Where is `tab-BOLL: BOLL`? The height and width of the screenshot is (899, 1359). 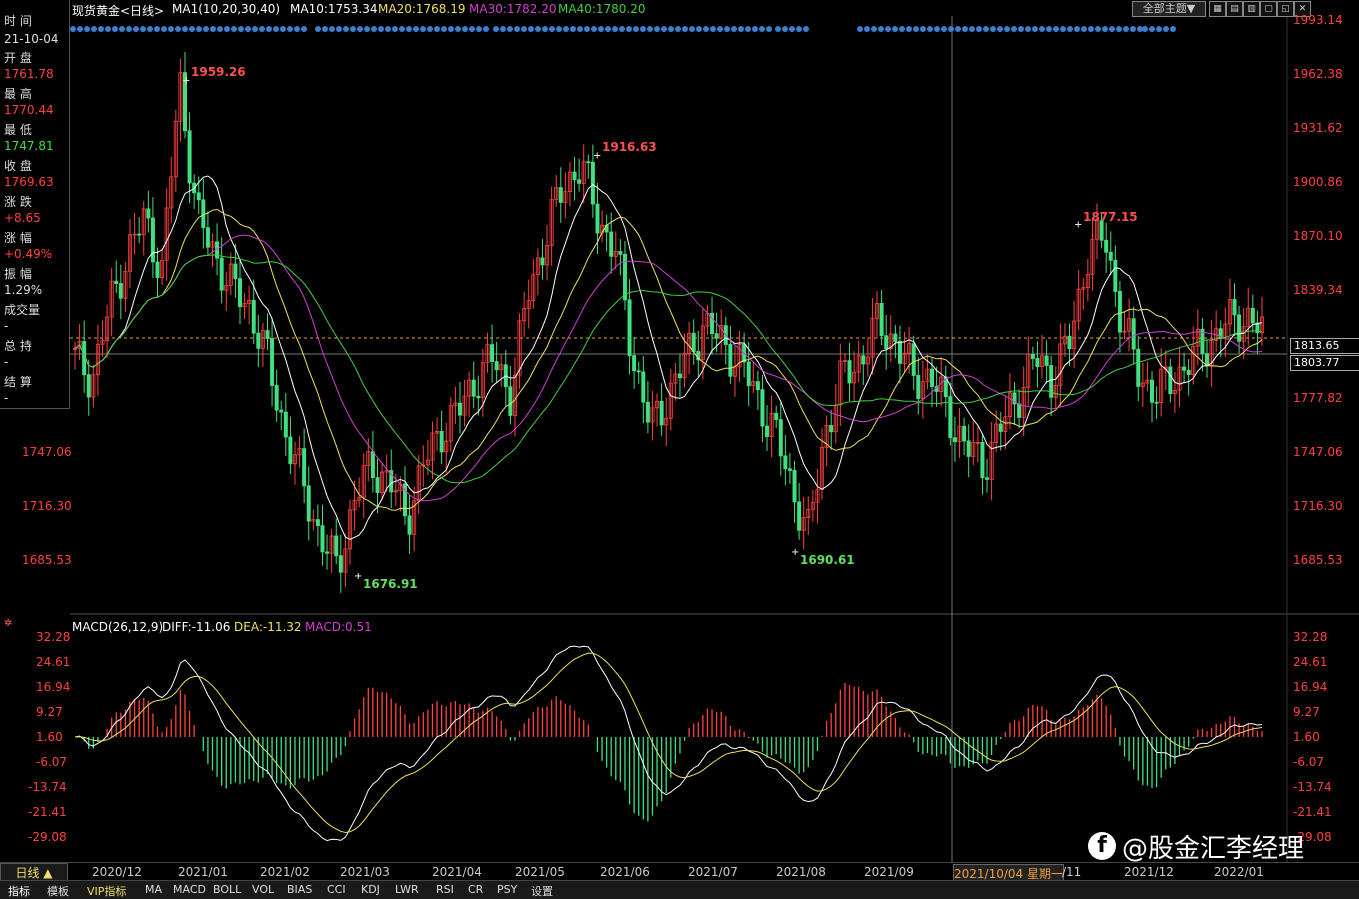 tab-BOLL: BOLL is located at coordinates (227, 889).